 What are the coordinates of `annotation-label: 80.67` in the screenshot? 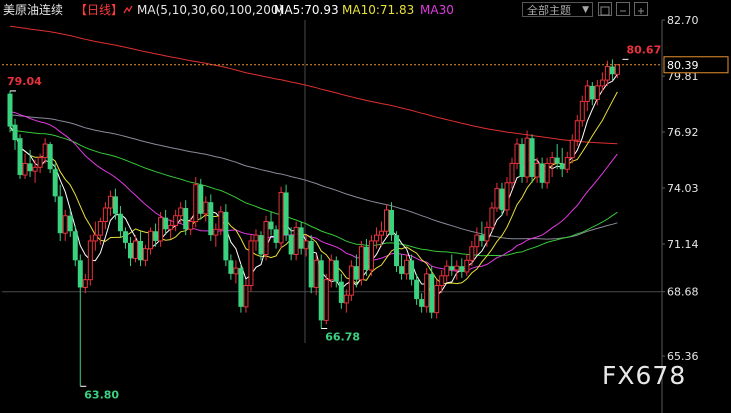 It's located at (643, 49).